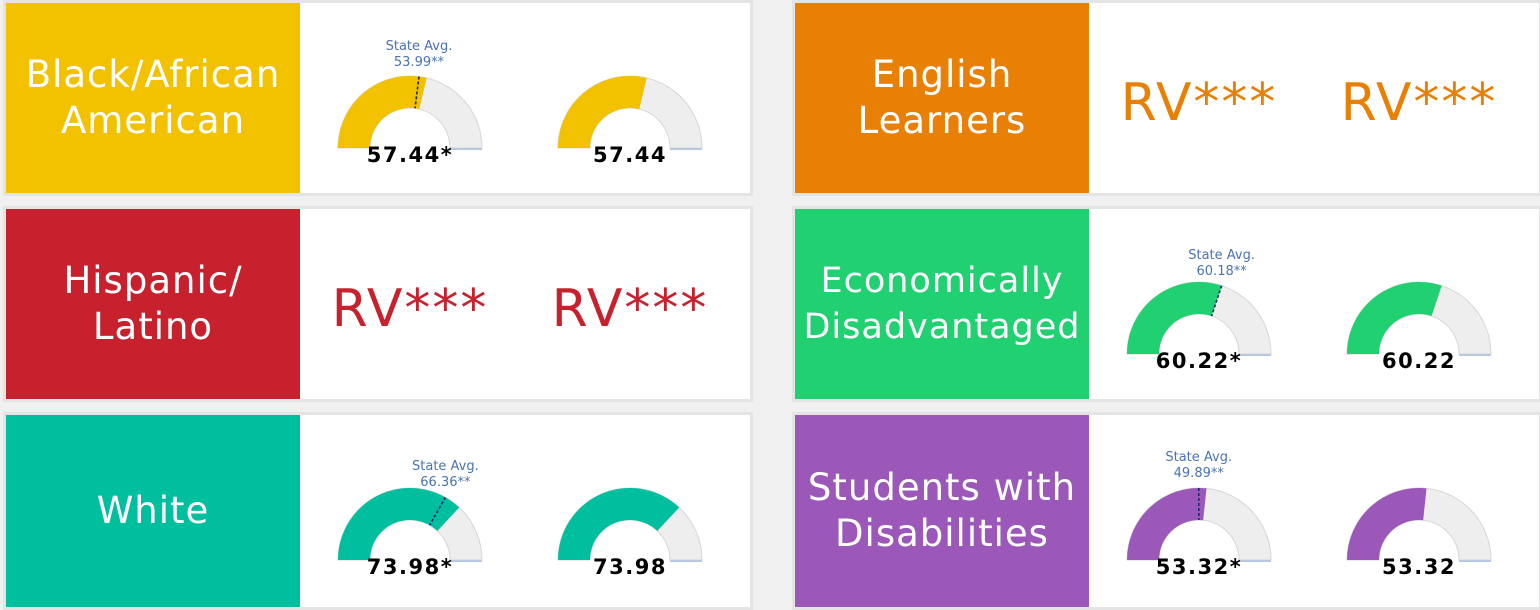  I want to click on group-label-line: Disabilities, so click(942, 533).